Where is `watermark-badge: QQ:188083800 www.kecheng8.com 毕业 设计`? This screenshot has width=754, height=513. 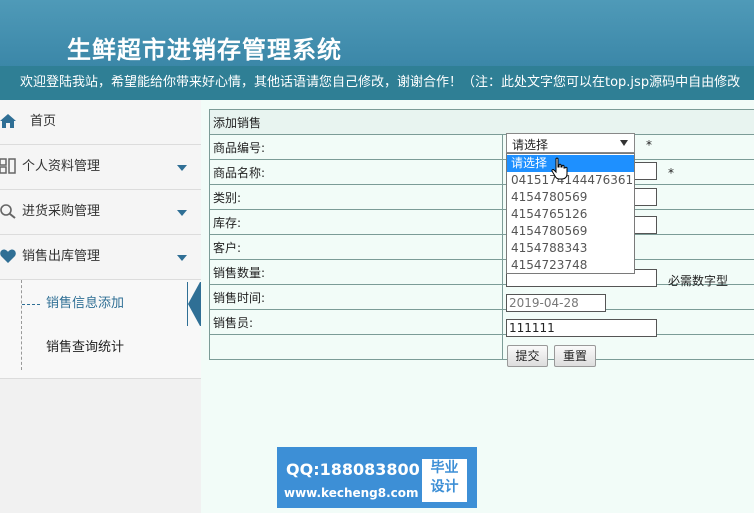 watermark-badge: QQ:188083800 www.kecheng8.com 毕业 设计 is located at coordinates (377, 477).